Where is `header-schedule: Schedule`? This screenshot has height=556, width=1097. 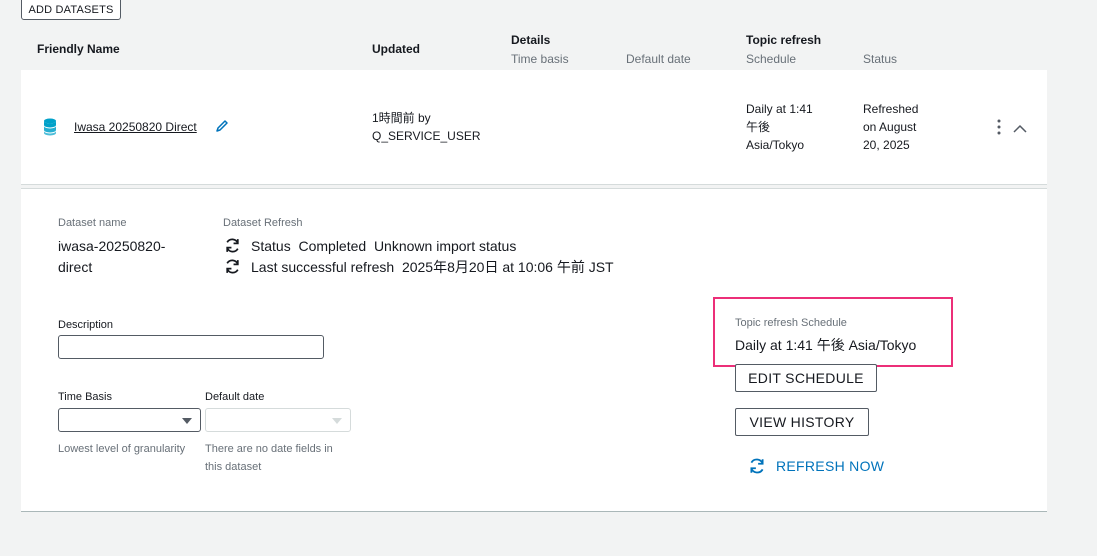
header-schedule: Schedule is located at coordinates (771, 59).